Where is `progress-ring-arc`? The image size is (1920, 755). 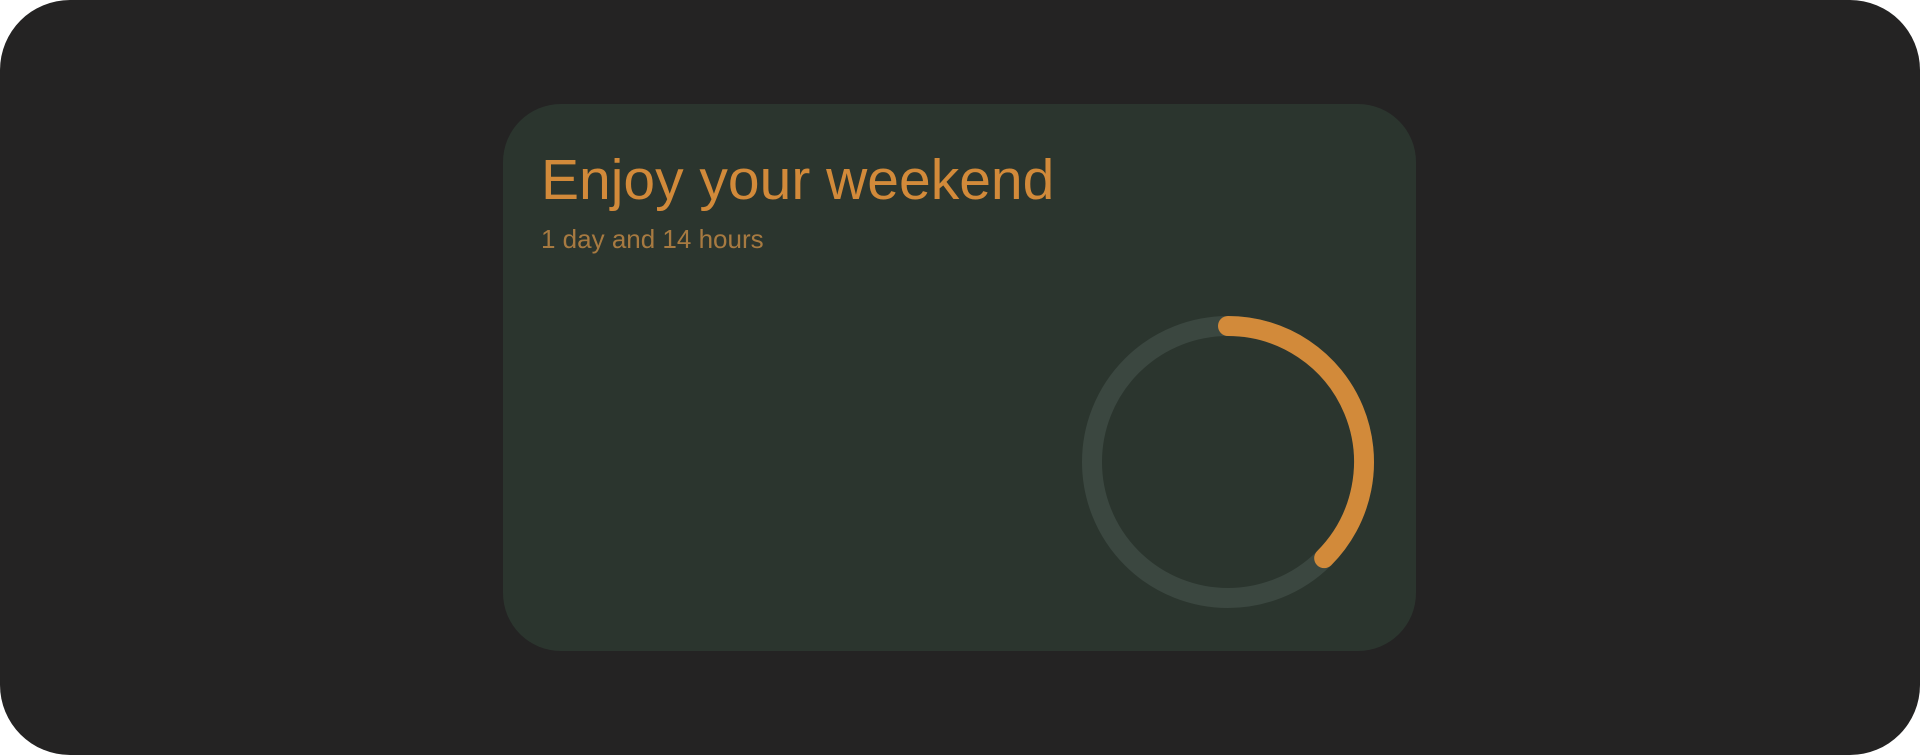 progress-ring-arc is located at coordinates (1296, 442).